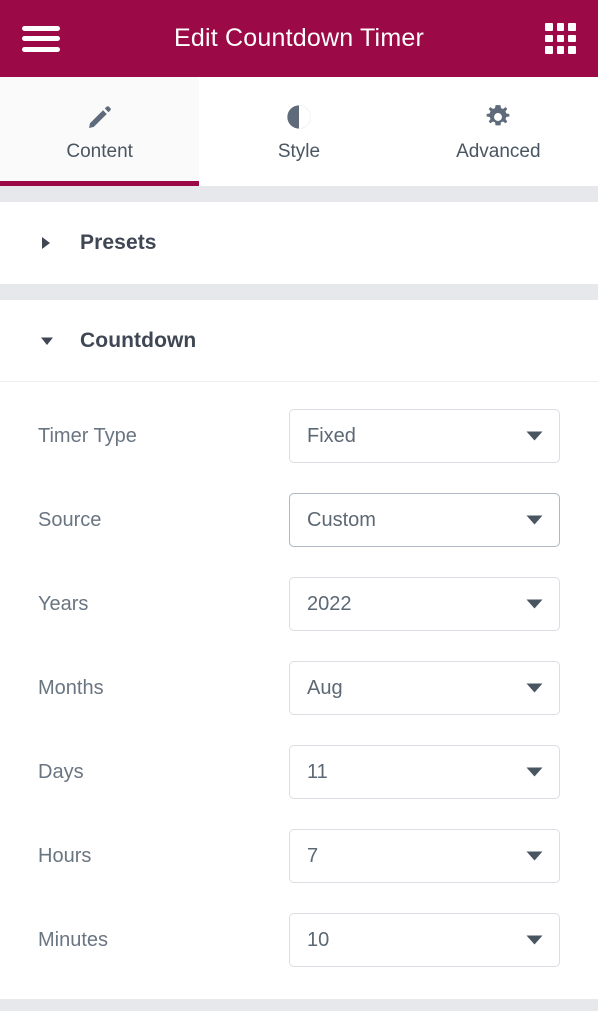 This screenshot has height=1011, width=598. Describe the element at coordinates (299, 1005) in the screenshot. I see `section-divider-bottom` at that location.